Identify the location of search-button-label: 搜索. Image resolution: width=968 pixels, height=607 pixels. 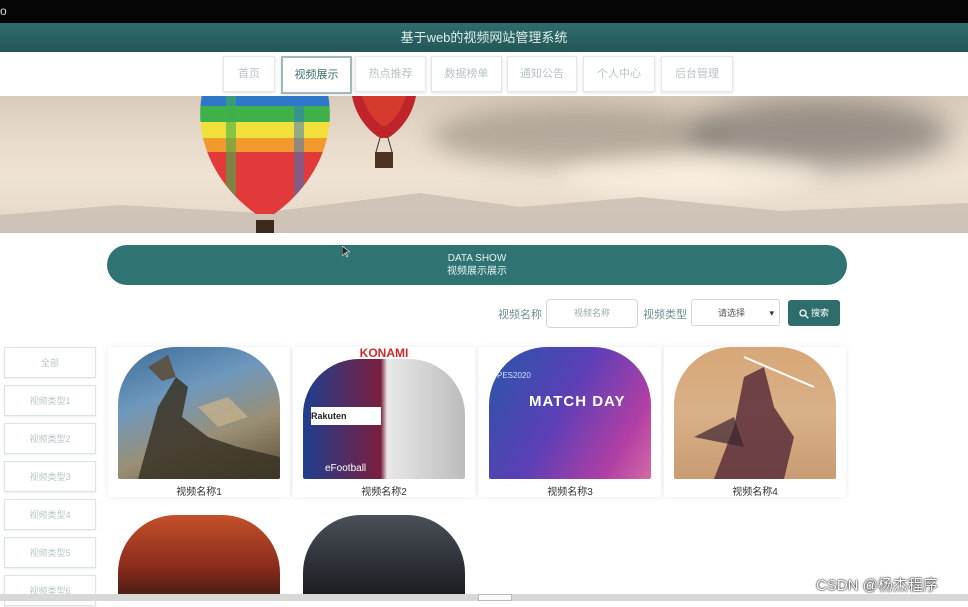
(819, 313).